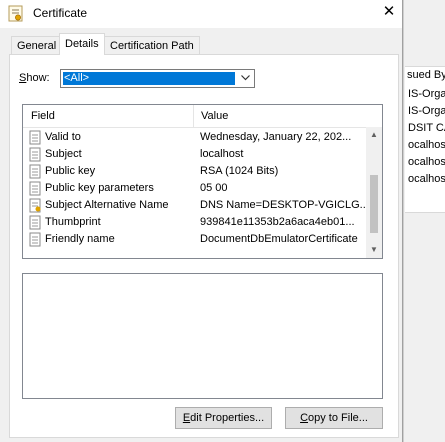  I want to click on list-header: Field Value, so click(202, 116).